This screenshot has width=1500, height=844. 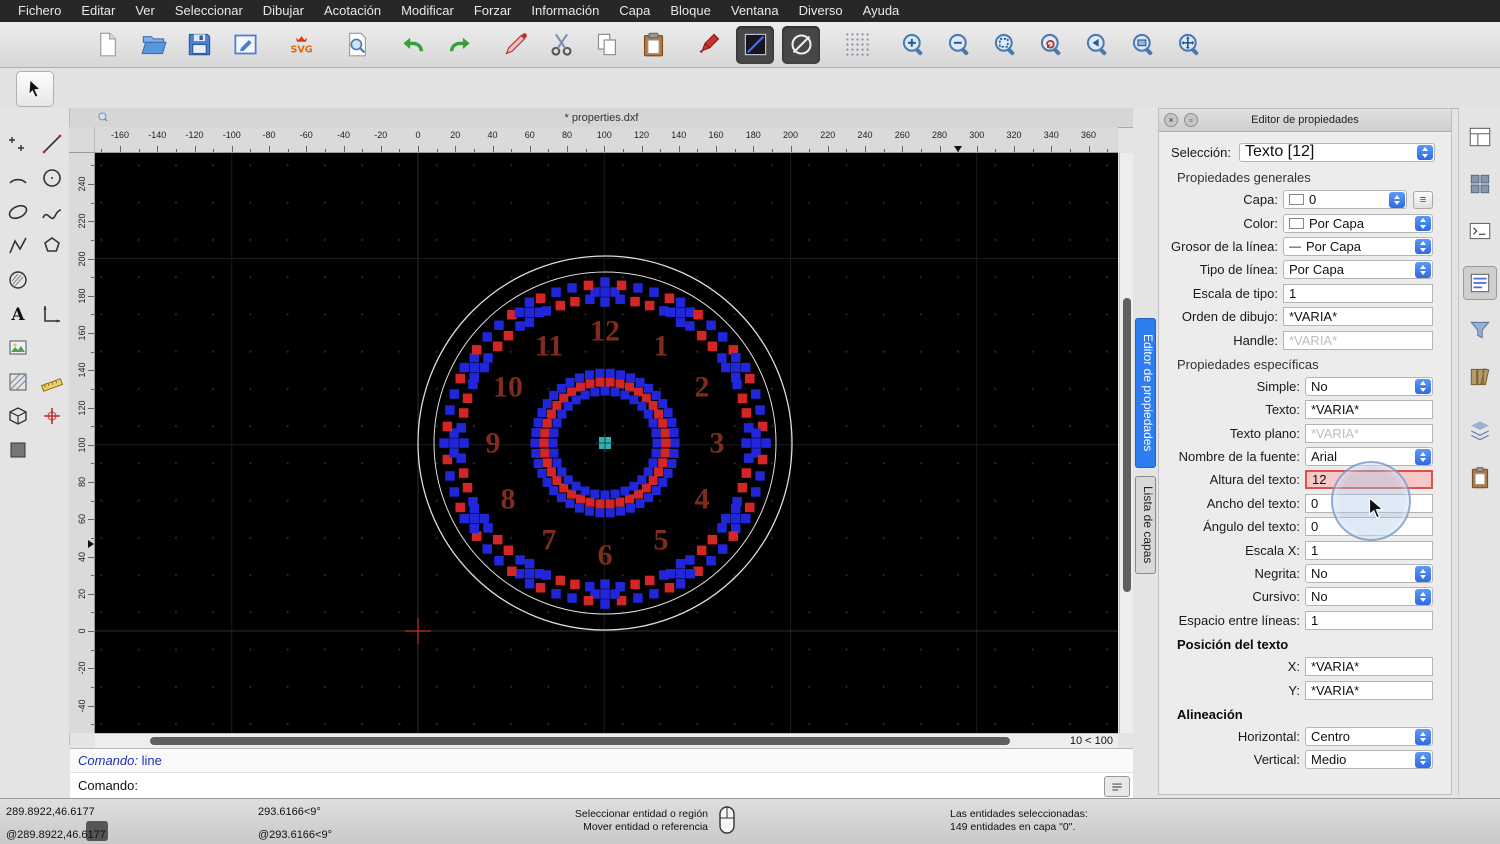 What do you see at coordinates (1480, 377) in the screenshot?
I see `library-browser-button` at bounding box center [1480, 377].